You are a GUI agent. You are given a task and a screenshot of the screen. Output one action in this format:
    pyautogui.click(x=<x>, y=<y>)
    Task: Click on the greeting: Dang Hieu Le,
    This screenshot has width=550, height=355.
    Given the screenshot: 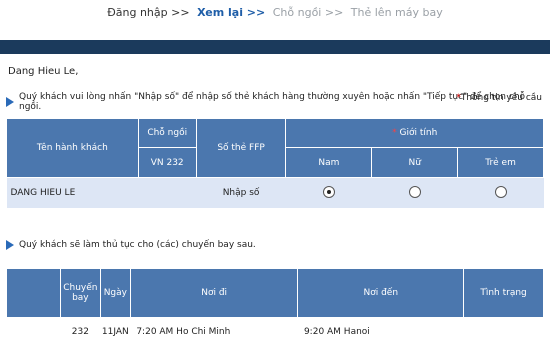 What is the action you would take?
    pyautogui.click(x=43, y=71)
    